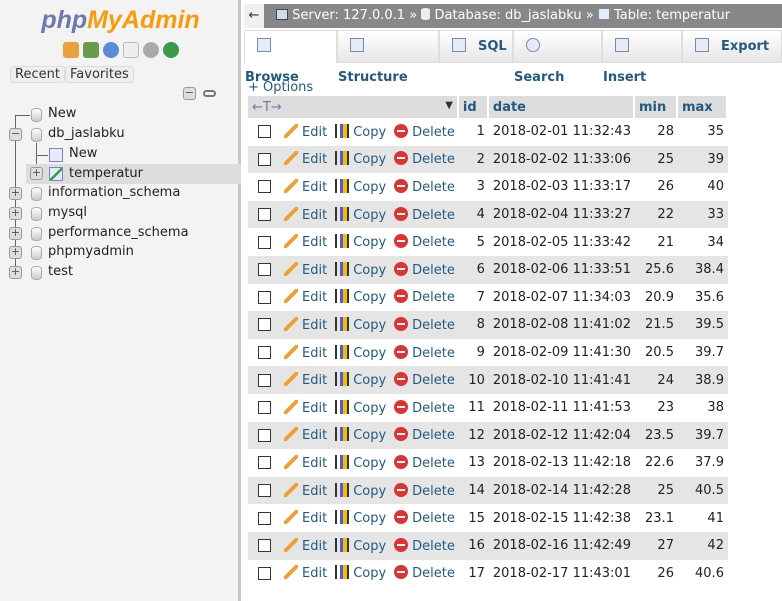  What do you see at coordinates (702, 297) in the screenshot?
I see `cell-max: 35.6` at bounding box center [702, 297].